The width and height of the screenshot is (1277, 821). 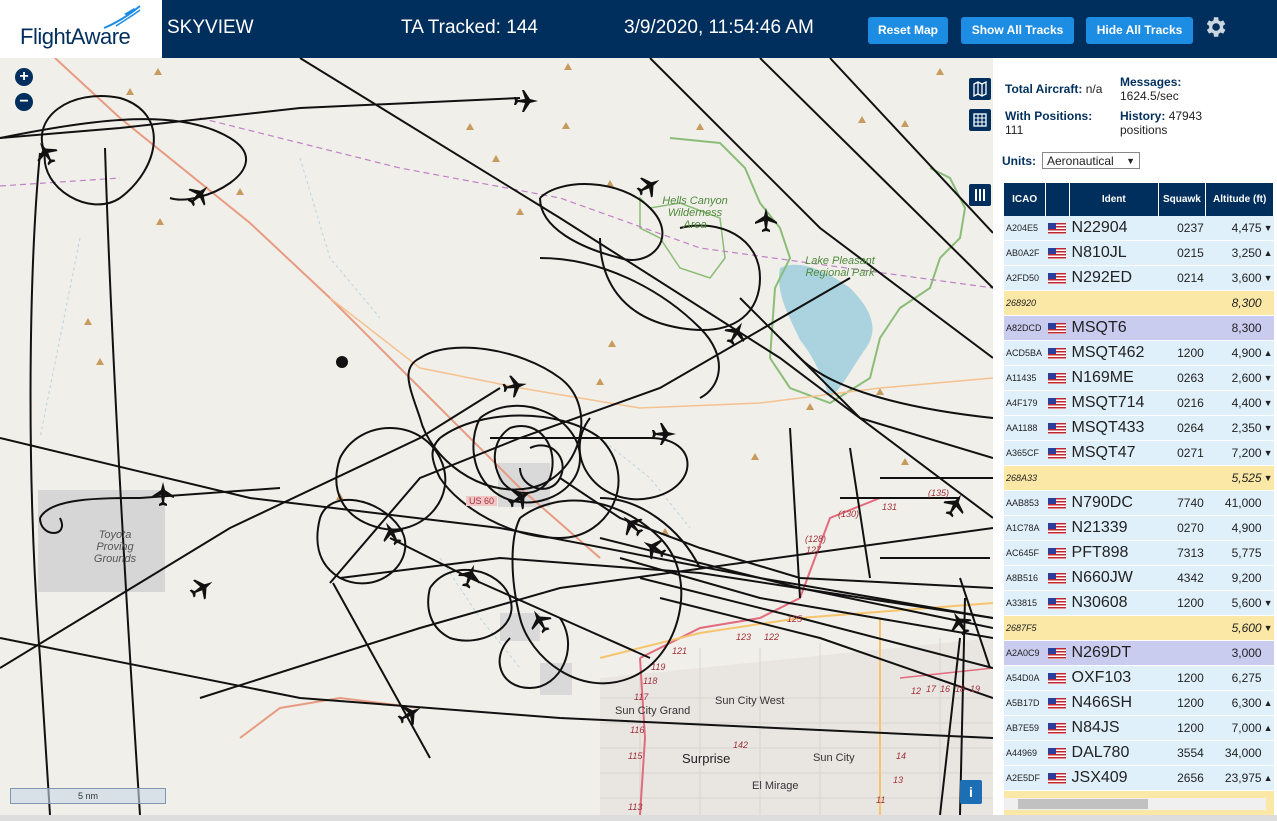 I want to click on grid-icon, so click(x=980, y=120).